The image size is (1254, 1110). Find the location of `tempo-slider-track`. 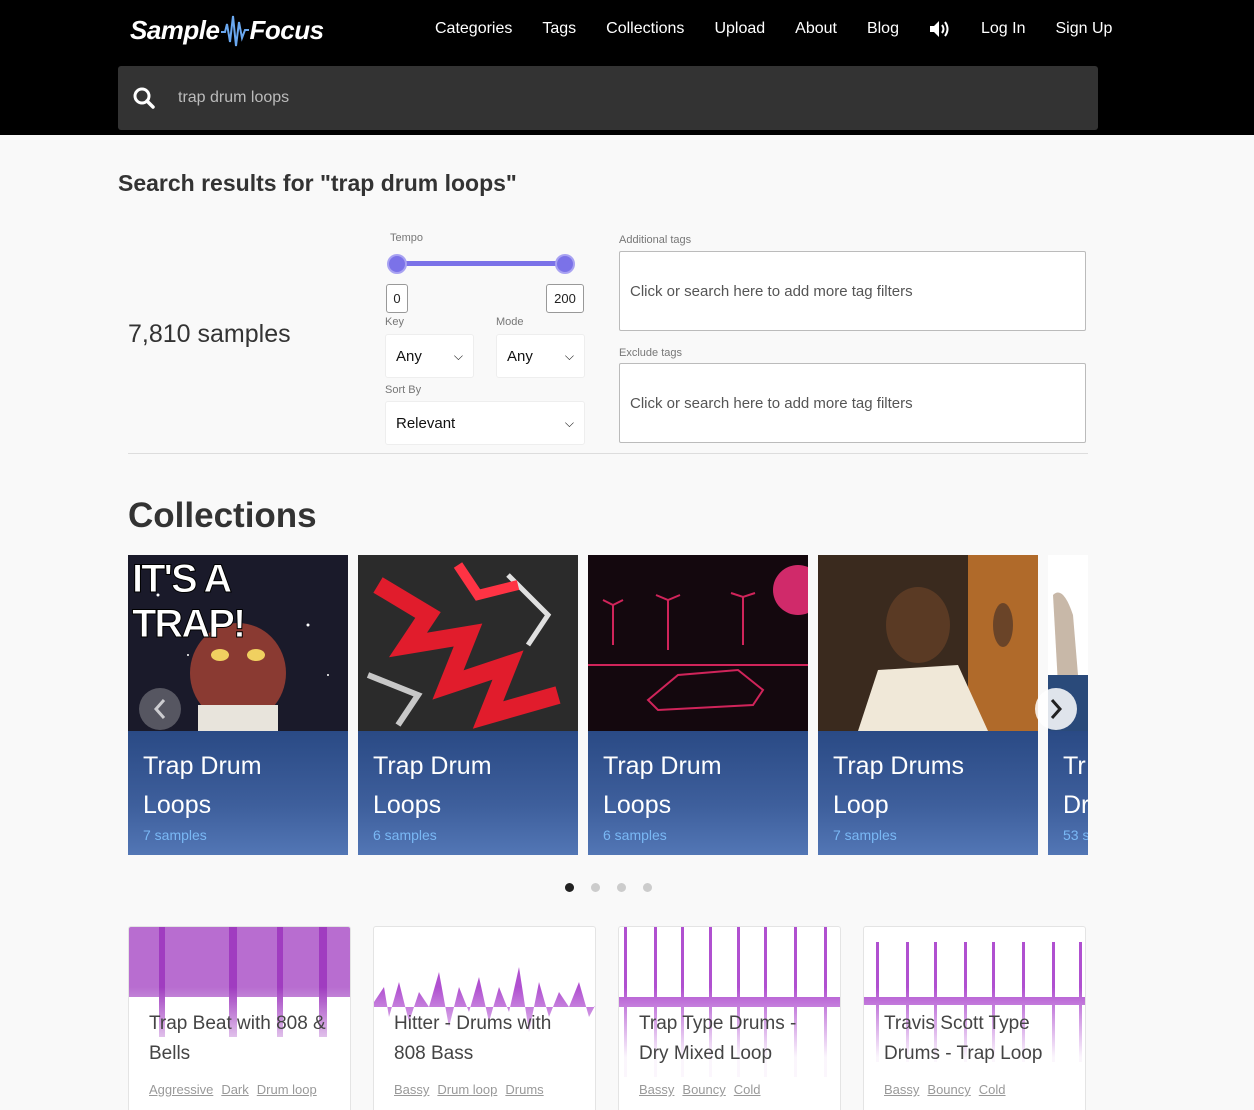

tempo-slider-track is located at coordinates (481, 263).